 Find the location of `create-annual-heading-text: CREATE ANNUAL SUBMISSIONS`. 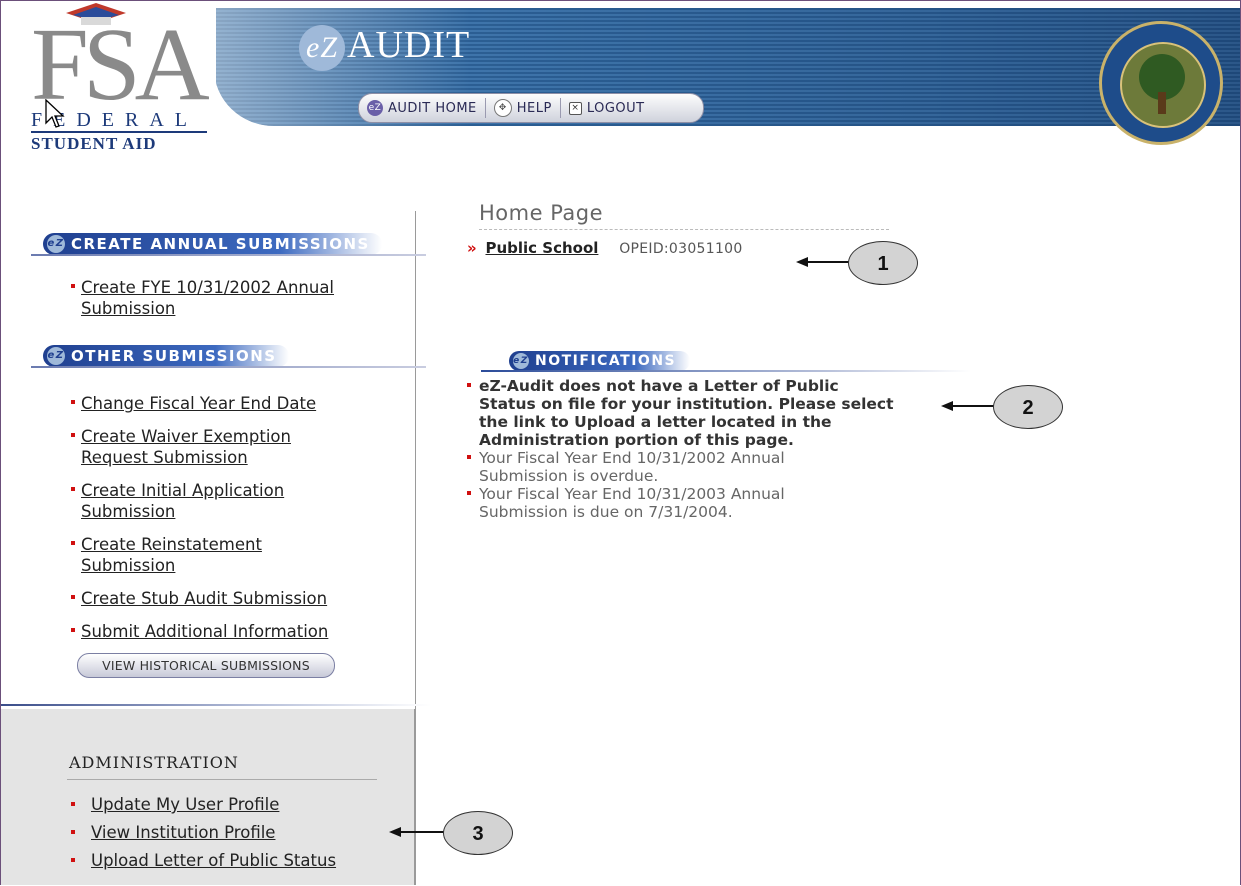

create-annual-heading-text: CREATE ANNUAL SUBMISSIONS is located at coordinates (220, 244).